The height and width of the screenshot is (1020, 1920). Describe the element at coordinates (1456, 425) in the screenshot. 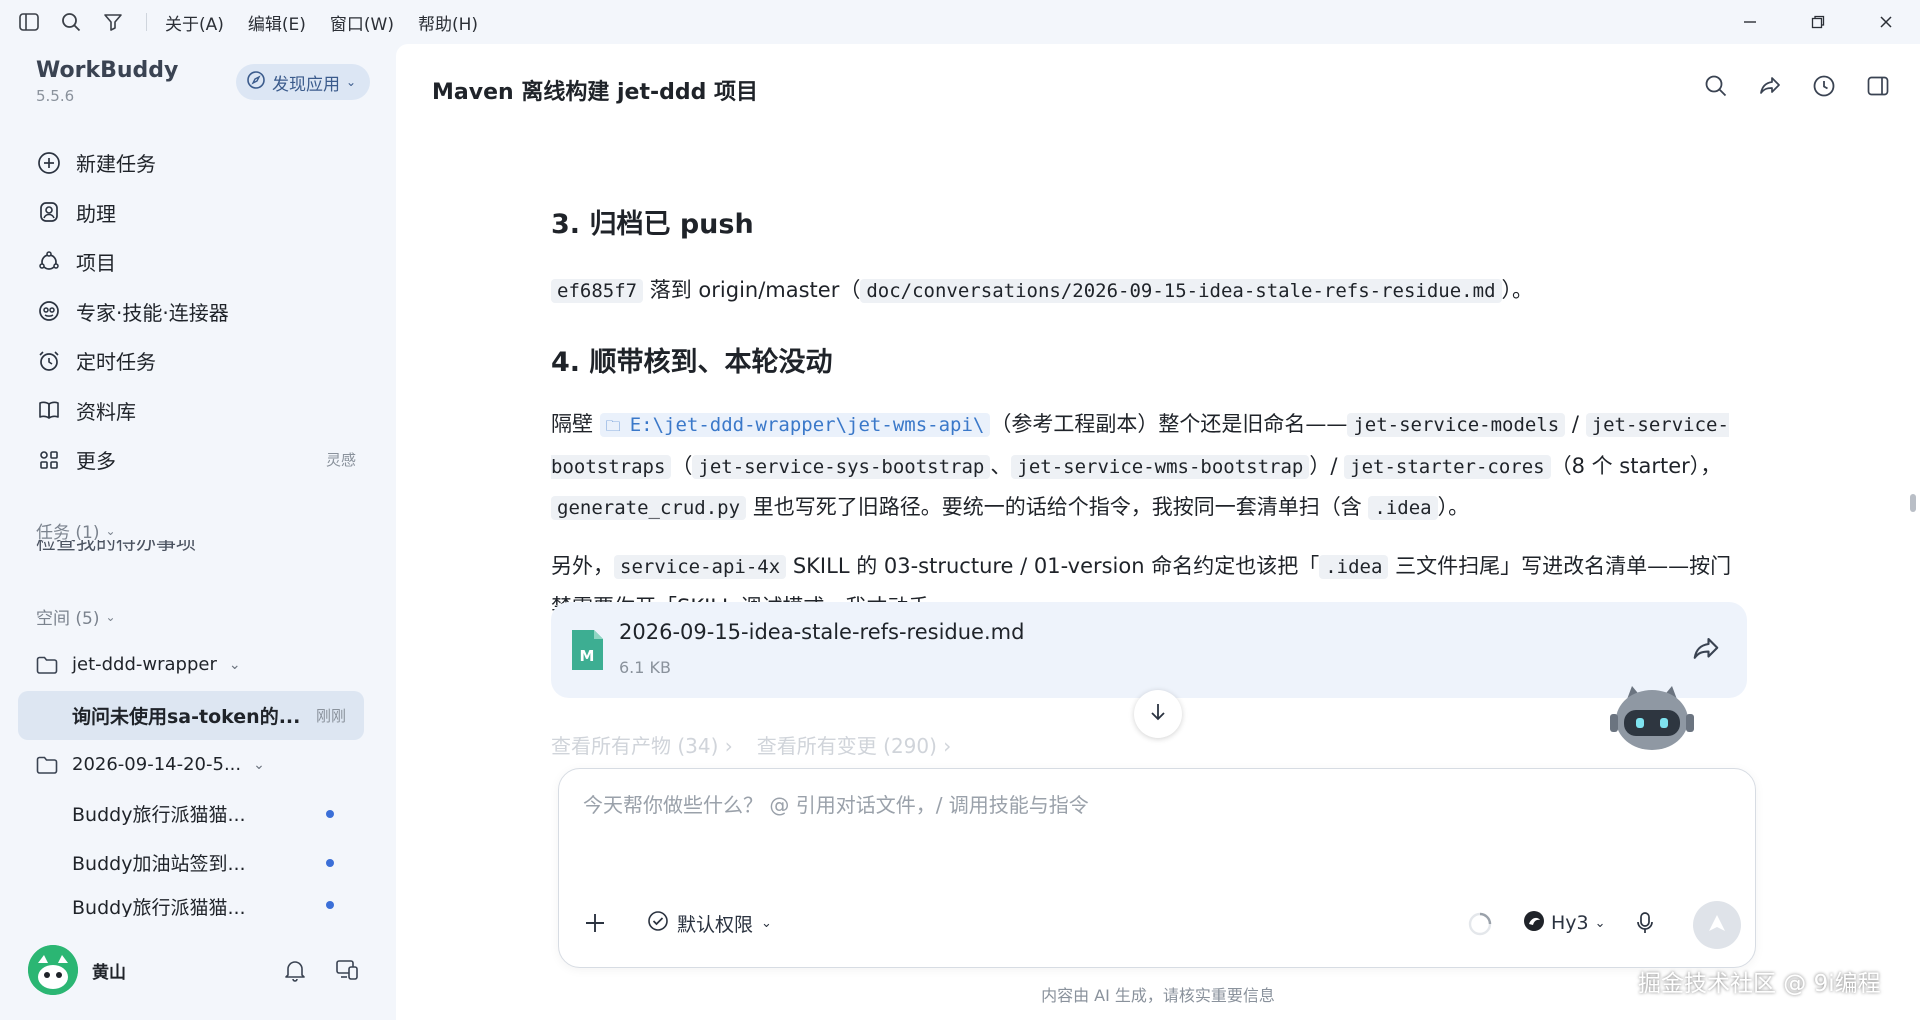

I see `inline-code: jet-service-models` at that location.